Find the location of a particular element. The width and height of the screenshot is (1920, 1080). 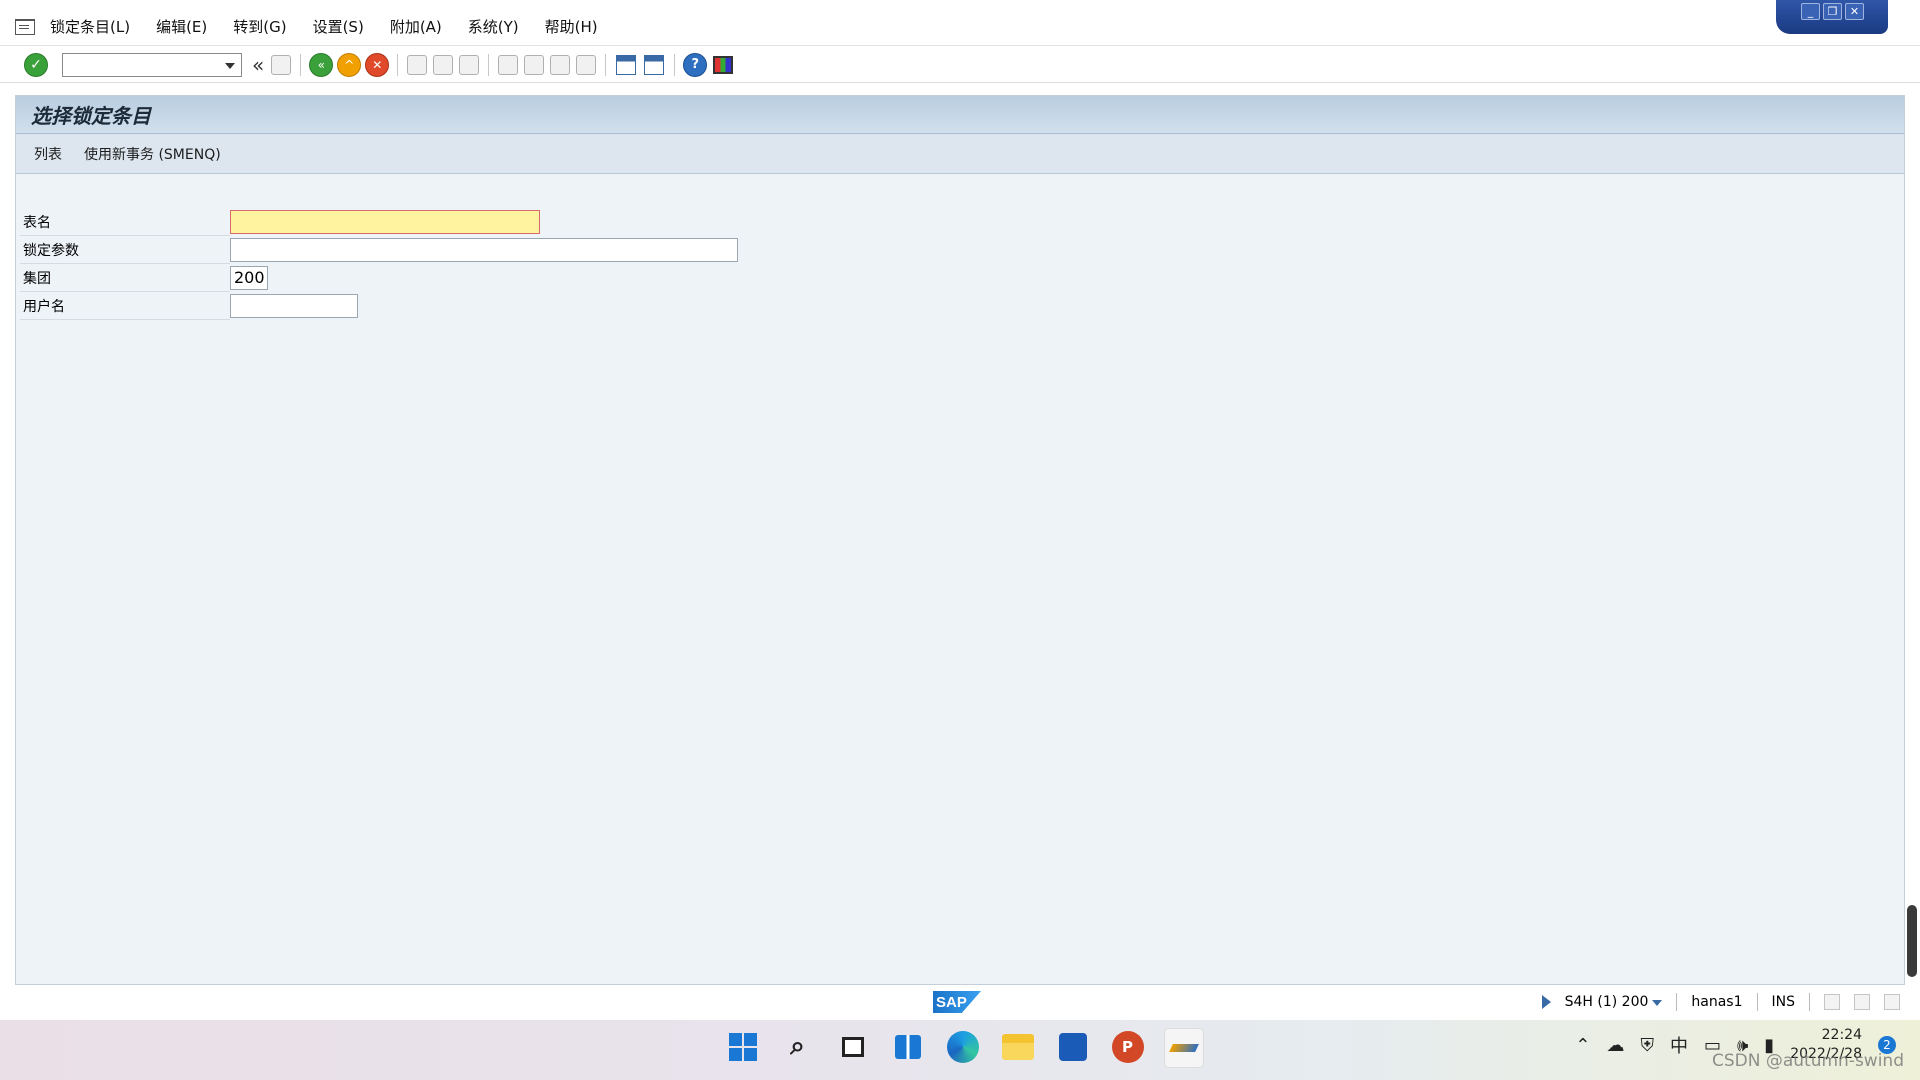

shield-icon: ⛨ is located at coordinates (1647, 1045).